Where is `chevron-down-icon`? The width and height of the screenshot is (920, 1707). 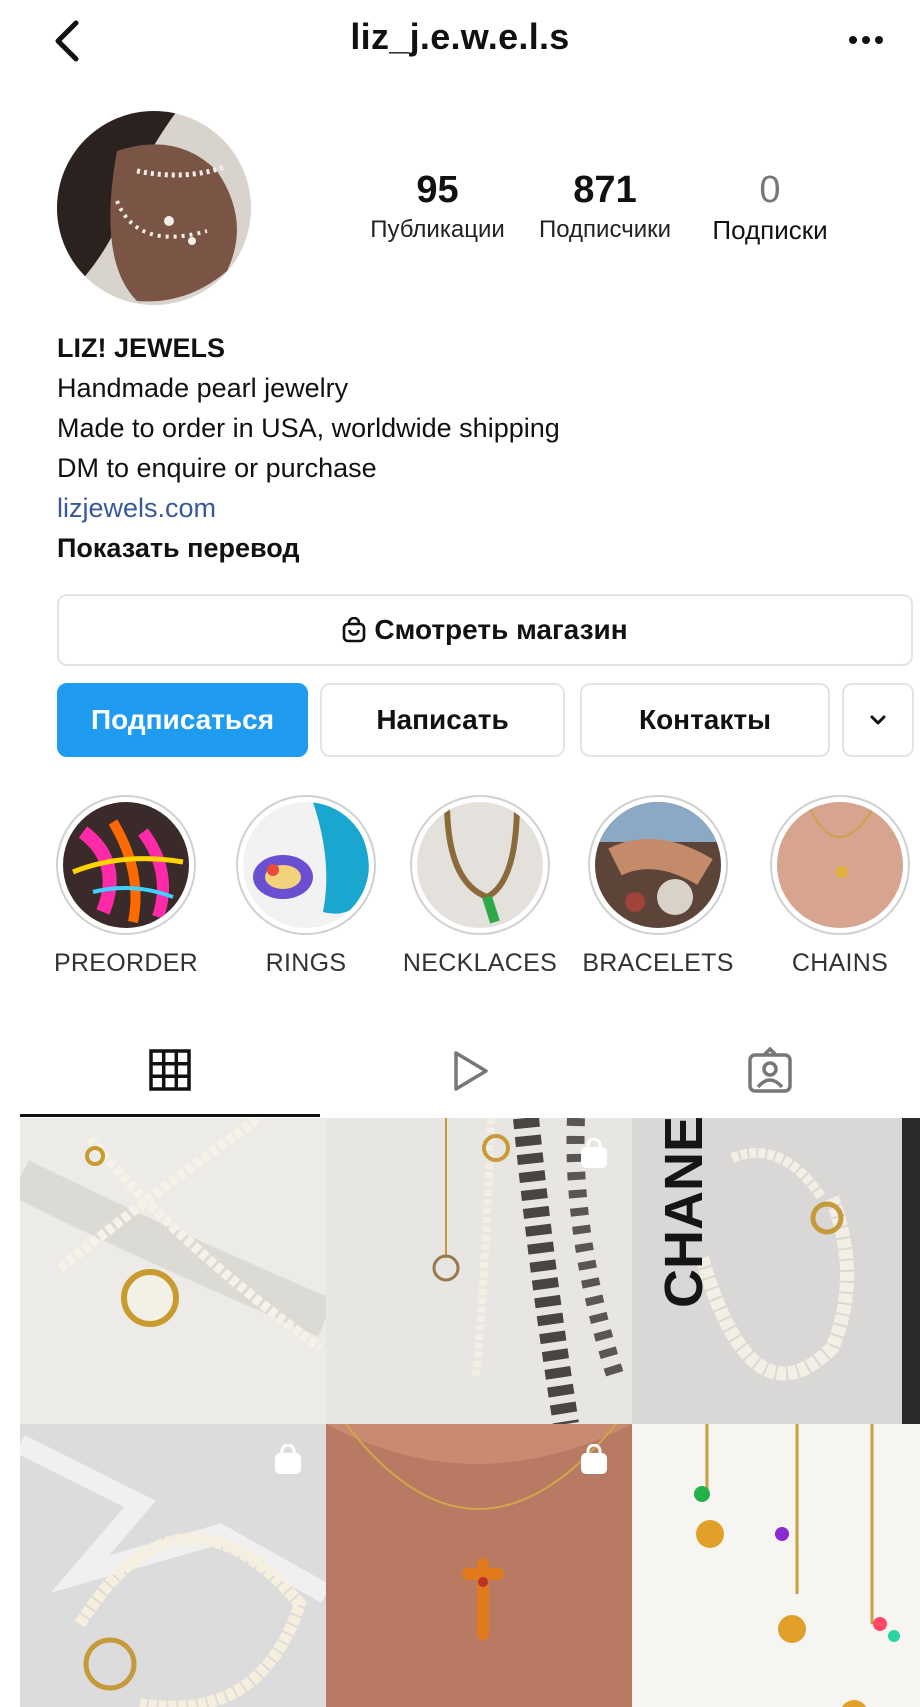 chevron-down-icon is located at coordinates (878, 720).